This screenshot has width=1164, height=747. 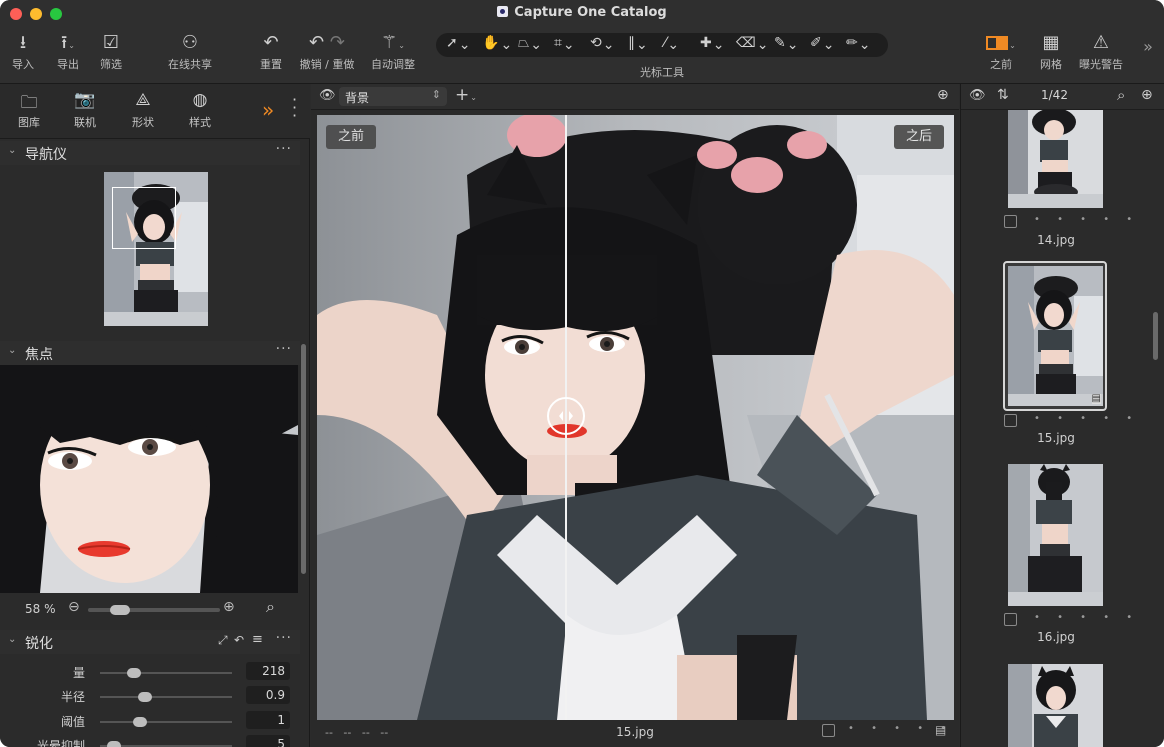 I want to click on search-icon: ⌕, so click(x=1121, y=95).